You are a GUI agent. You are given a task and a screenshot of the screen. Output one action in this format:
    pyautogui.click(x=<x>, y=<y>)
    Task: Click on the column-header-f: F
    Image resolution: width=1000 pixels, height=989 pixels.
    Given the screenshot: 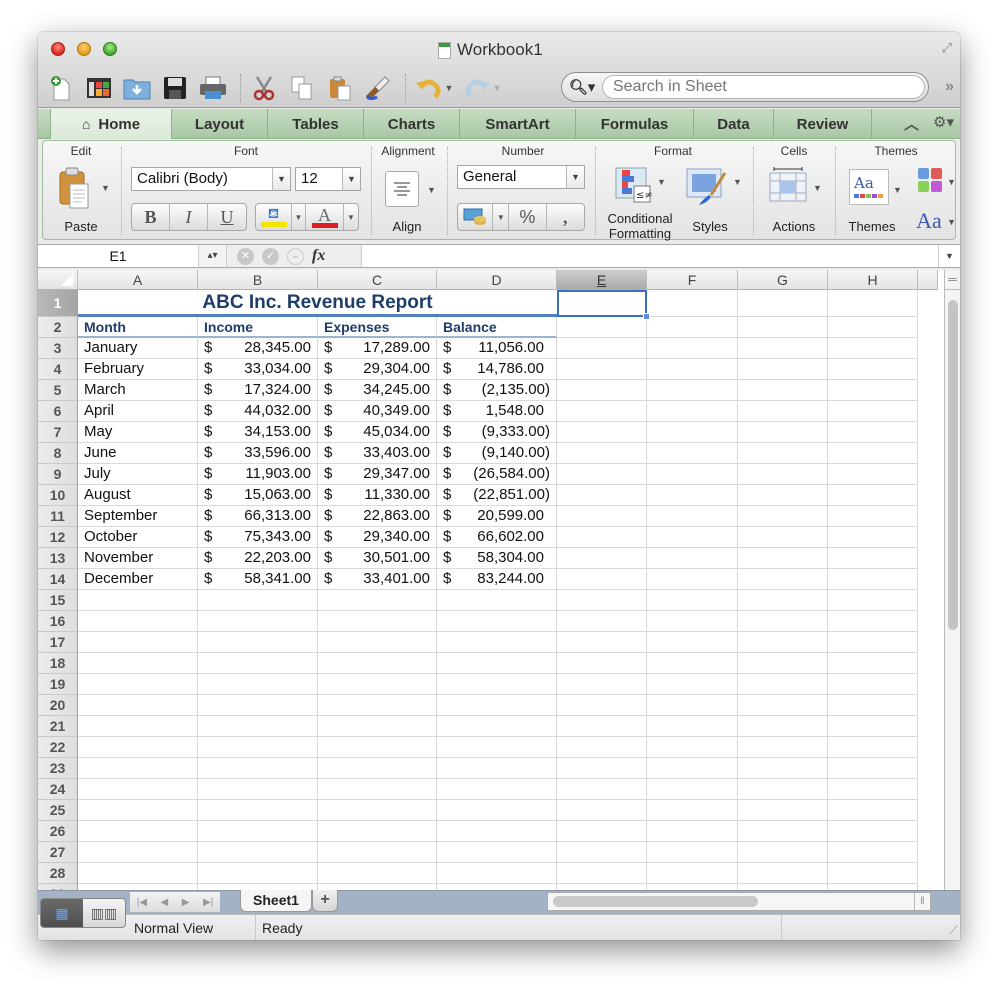 What is the action you would take?
    pyautogui.click(x=692, y=280)
    